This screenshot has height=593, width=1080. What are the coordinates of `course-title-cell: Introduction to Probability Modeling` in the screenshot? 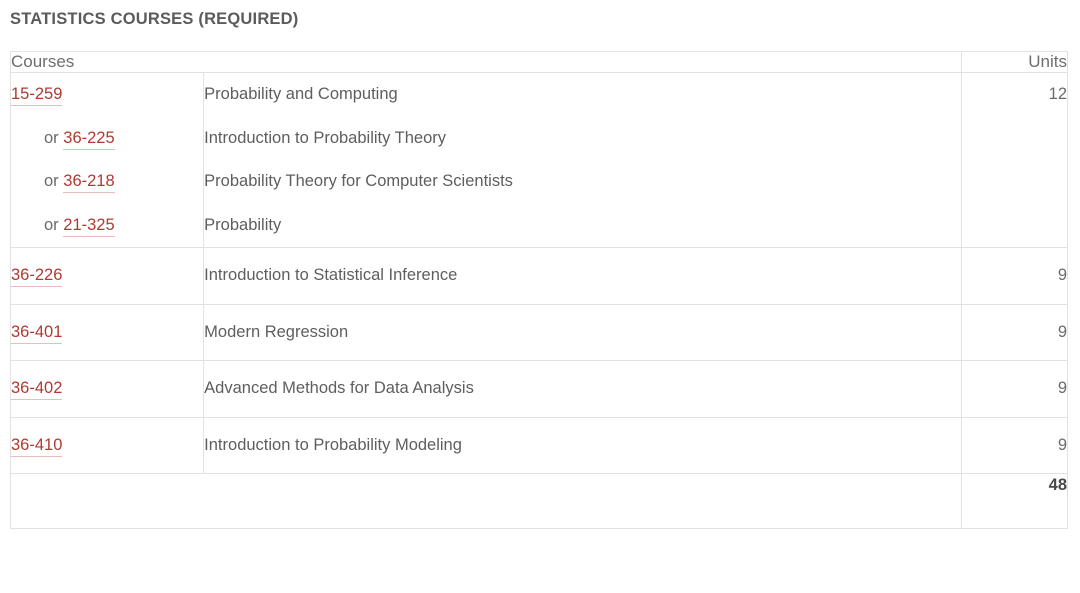 It's located at (582, 445).